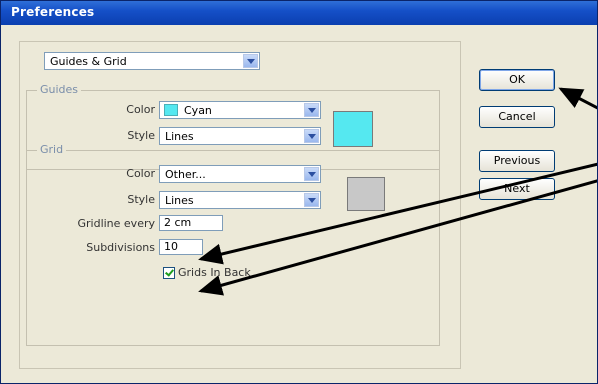 The image size is (598, 384). I want to click on guides-color-chip, so click(171, 110).